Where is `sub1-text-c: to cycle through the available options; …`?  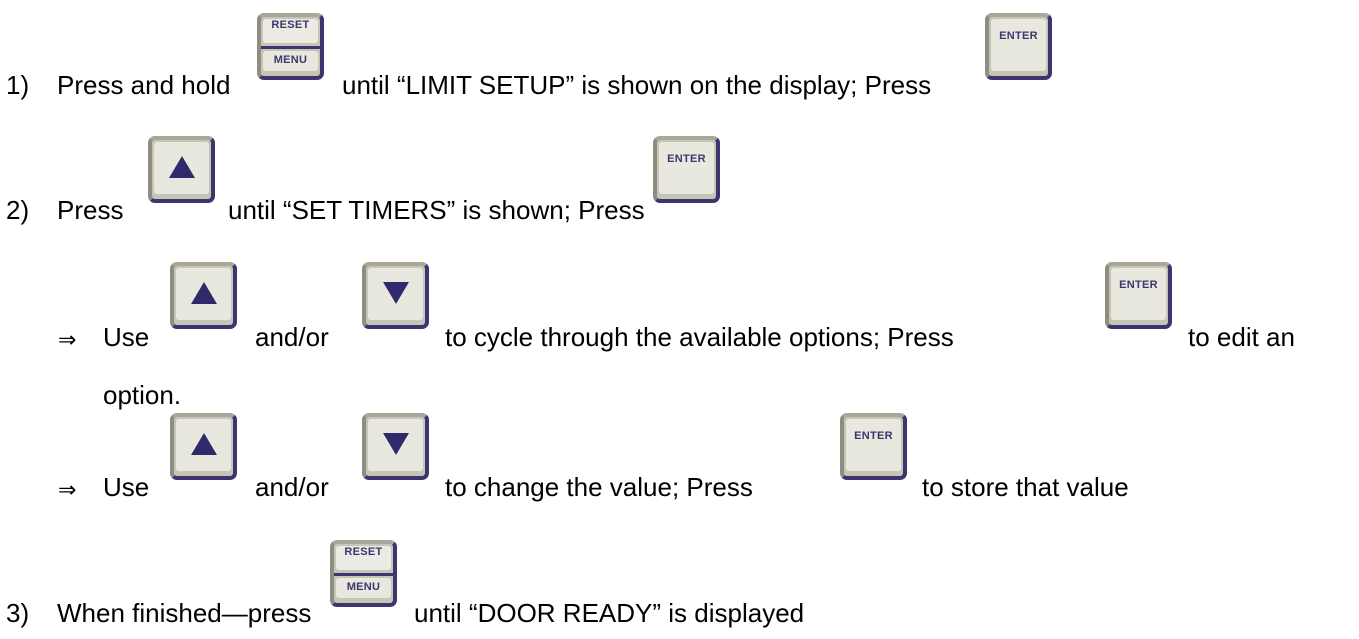 sub1-text-c: to cycle through the available options; … is located at coordinates (699, 337).